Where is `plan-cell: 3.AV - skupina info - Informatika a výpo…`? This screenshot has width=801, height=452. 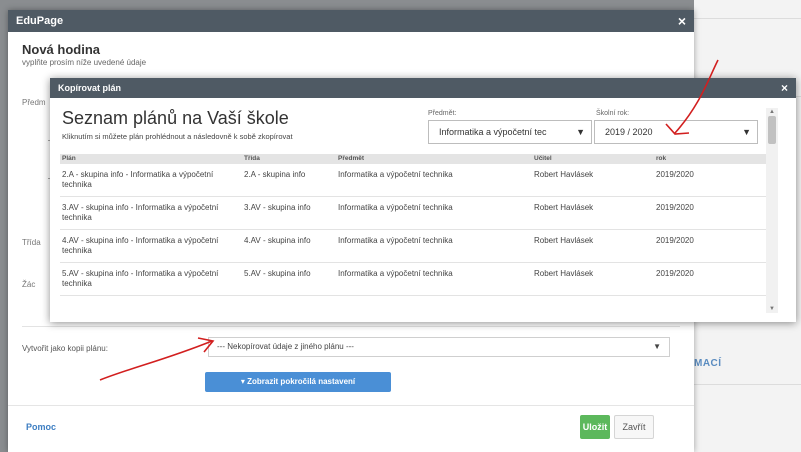 plan-cell: 3.AV - skupina info - Informatika a výpo… is located at coordinates (140, 212).